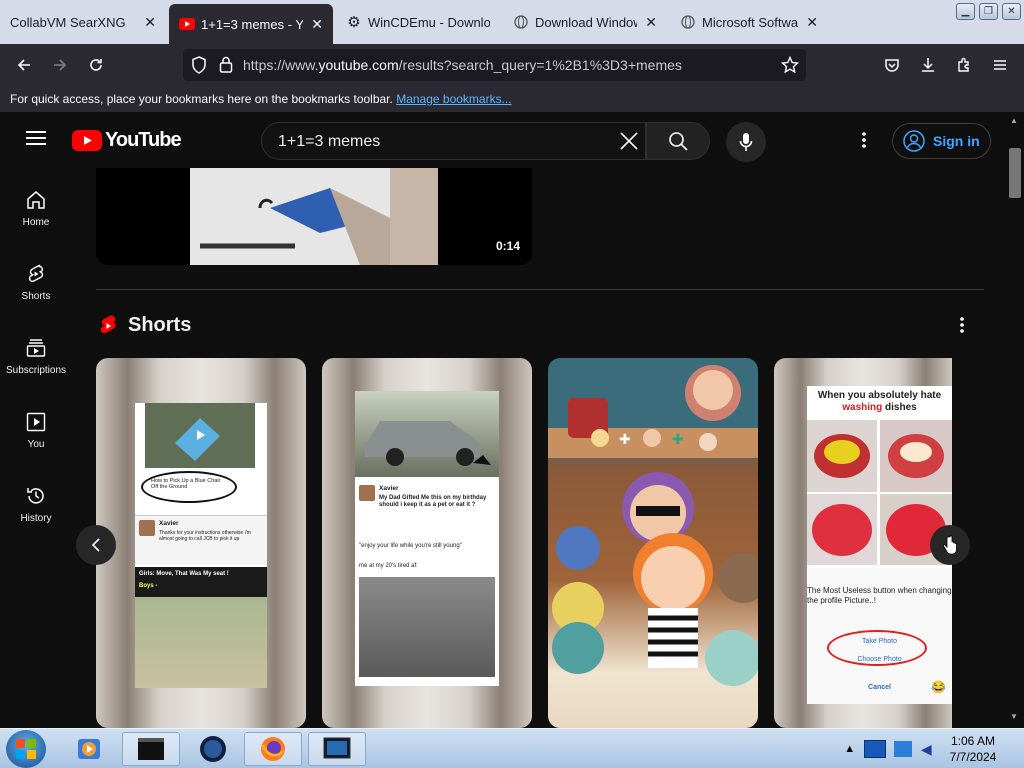 This screenshot has height=768, width=1024. I want to click on dishes-header-a: When you absolutely hate, so click(879, 395).